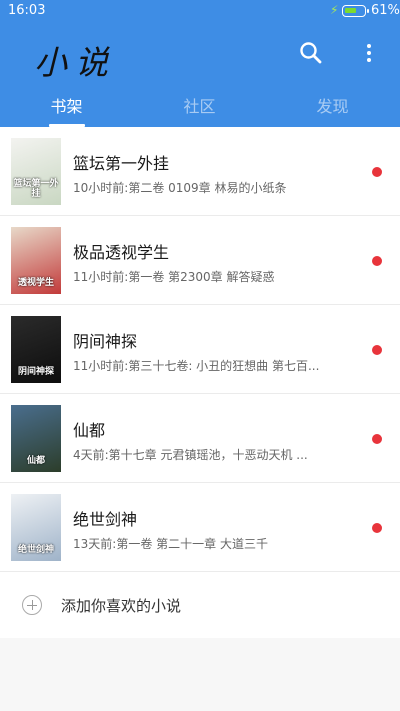 The width and height of the screenshot is (400, 711). I want to click on book-latest-update: 11小时前:第一卷 第2300章 解答疑惑, so click(174, 277).